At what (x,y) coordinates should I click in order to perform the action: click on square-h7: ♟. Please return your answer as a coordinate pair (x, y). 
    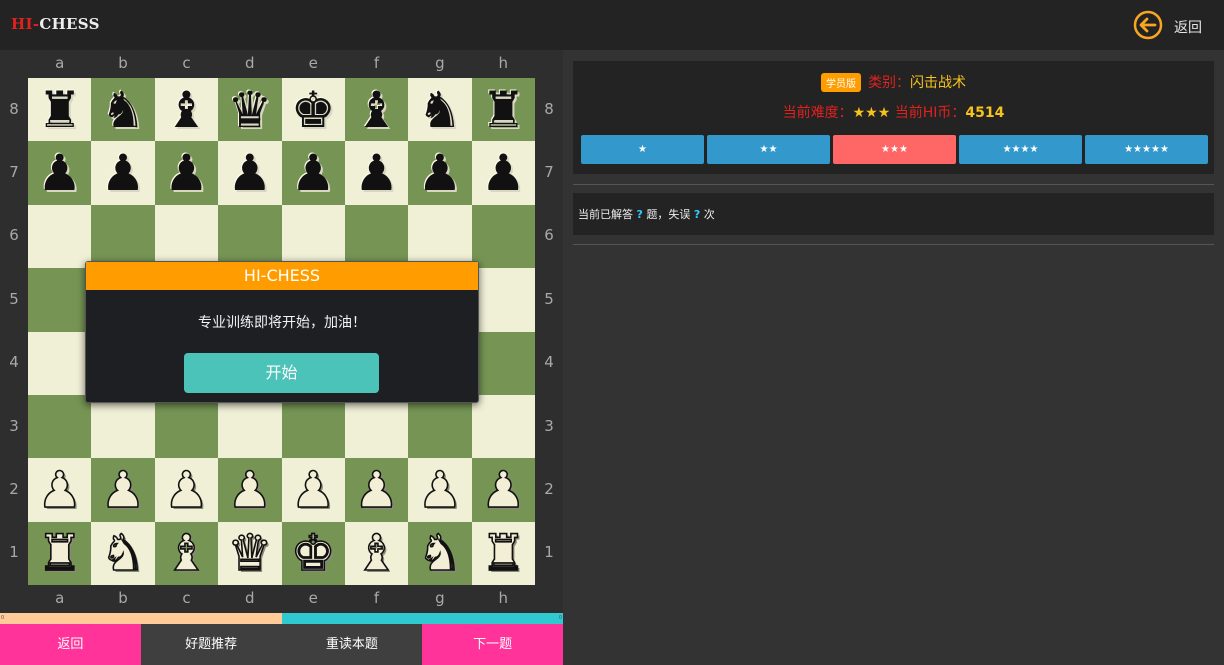
    Looking at the image, I should click on (503, 173).